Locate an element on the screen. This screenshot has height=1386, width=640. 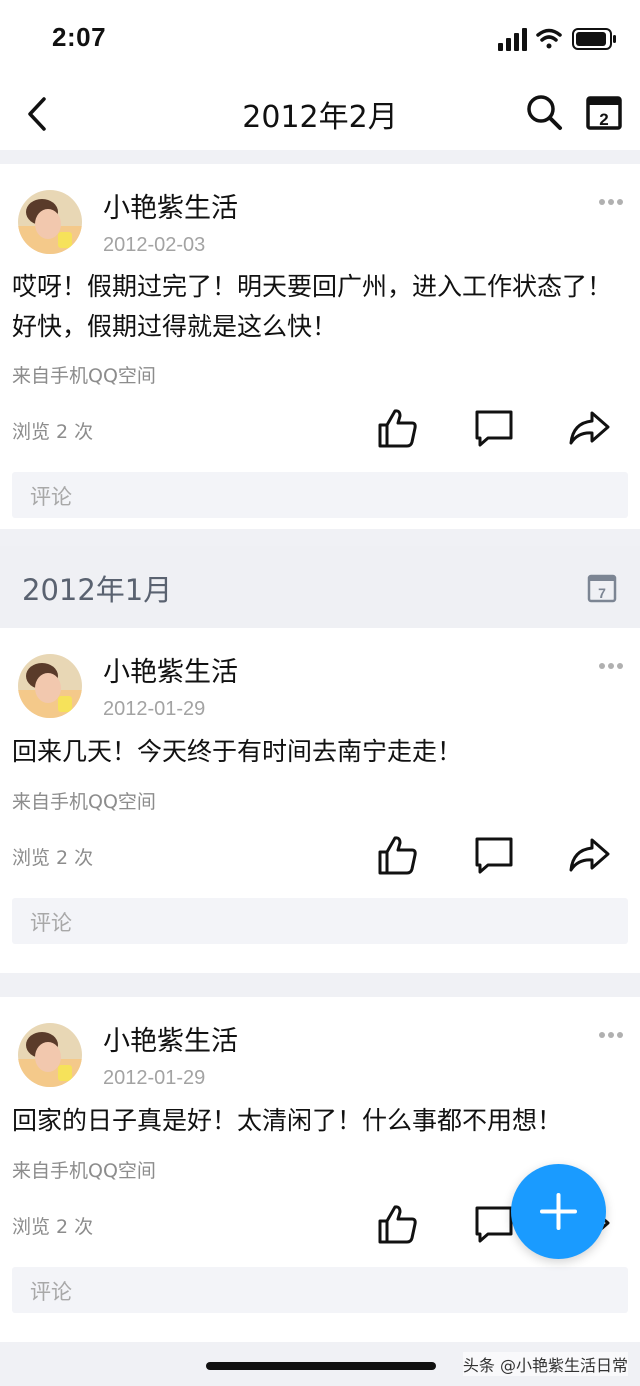
calendar-icon: 2 is located at coordinates (604, 112).